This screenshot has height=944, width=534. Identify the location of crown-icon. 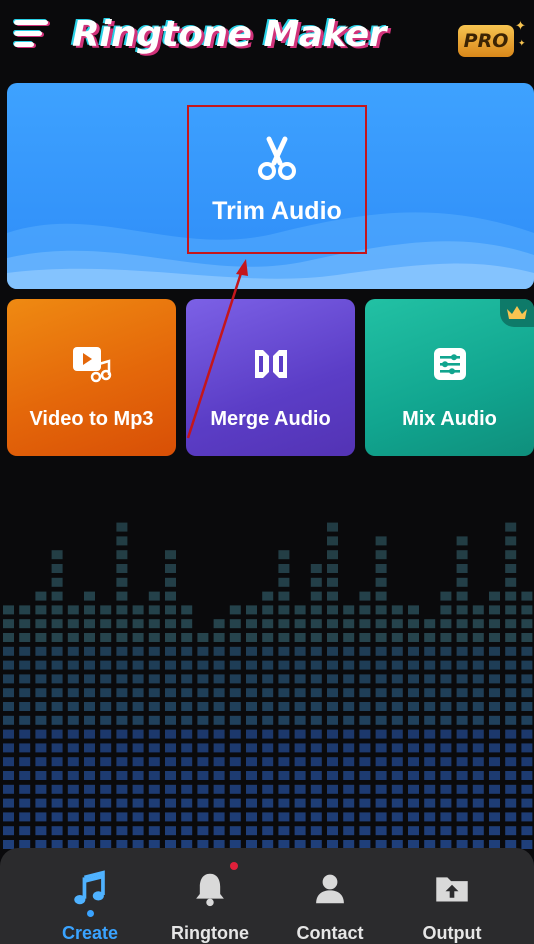
(517, 313).